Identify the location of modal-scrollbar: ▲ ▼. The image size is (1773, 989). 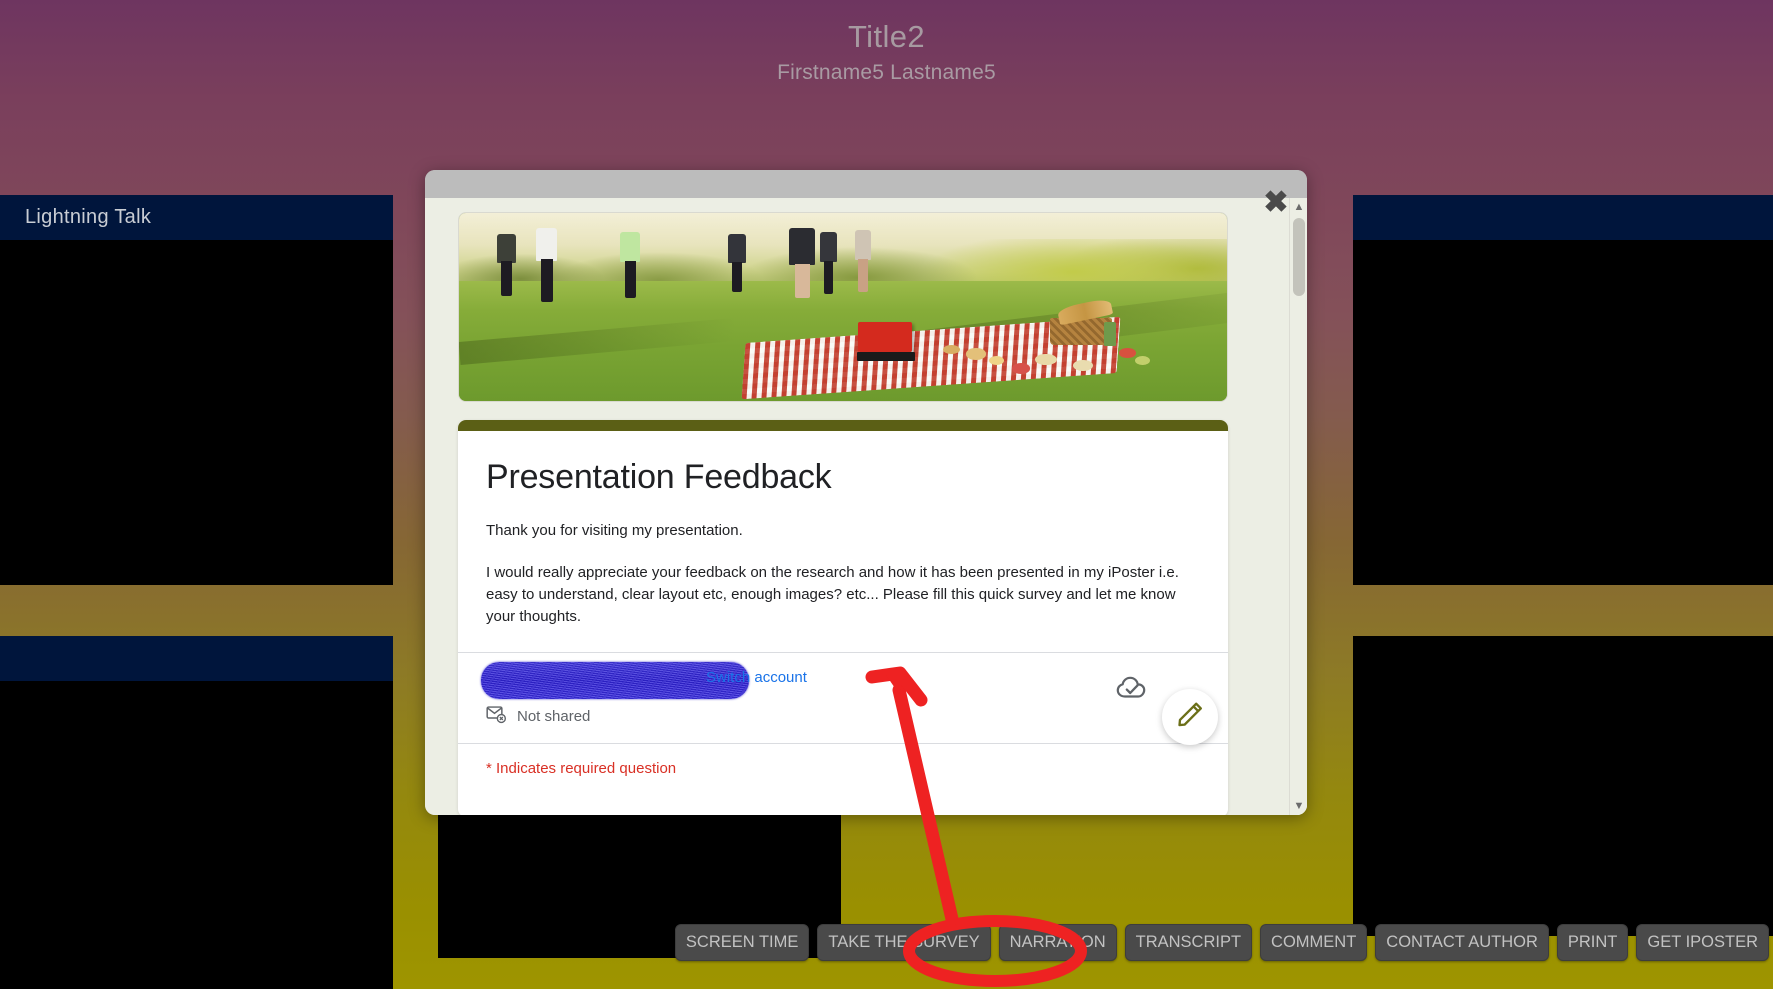
(1298, 506).